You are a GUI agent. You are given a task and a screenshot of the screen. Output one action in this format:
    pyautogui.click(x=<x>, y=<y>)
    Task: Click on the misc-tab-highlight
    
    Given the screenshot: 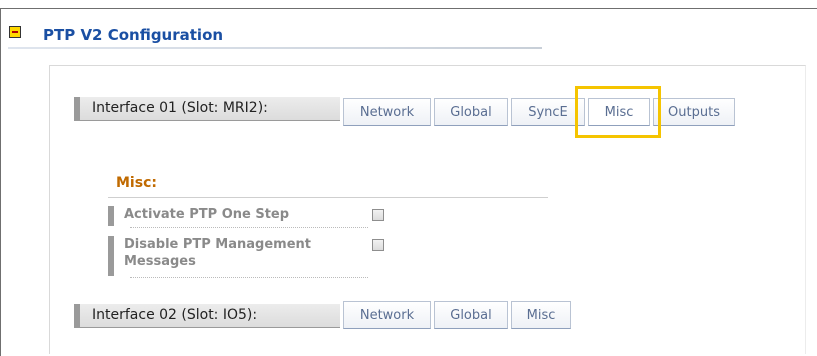 What is the action you would take?
    pyautogui.click(x=618, y=112)
    